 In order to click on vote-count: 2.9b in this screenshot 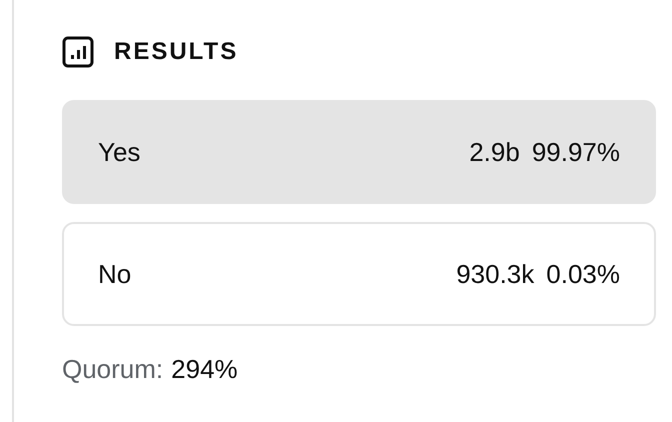, I will do `click(494, 152)`.